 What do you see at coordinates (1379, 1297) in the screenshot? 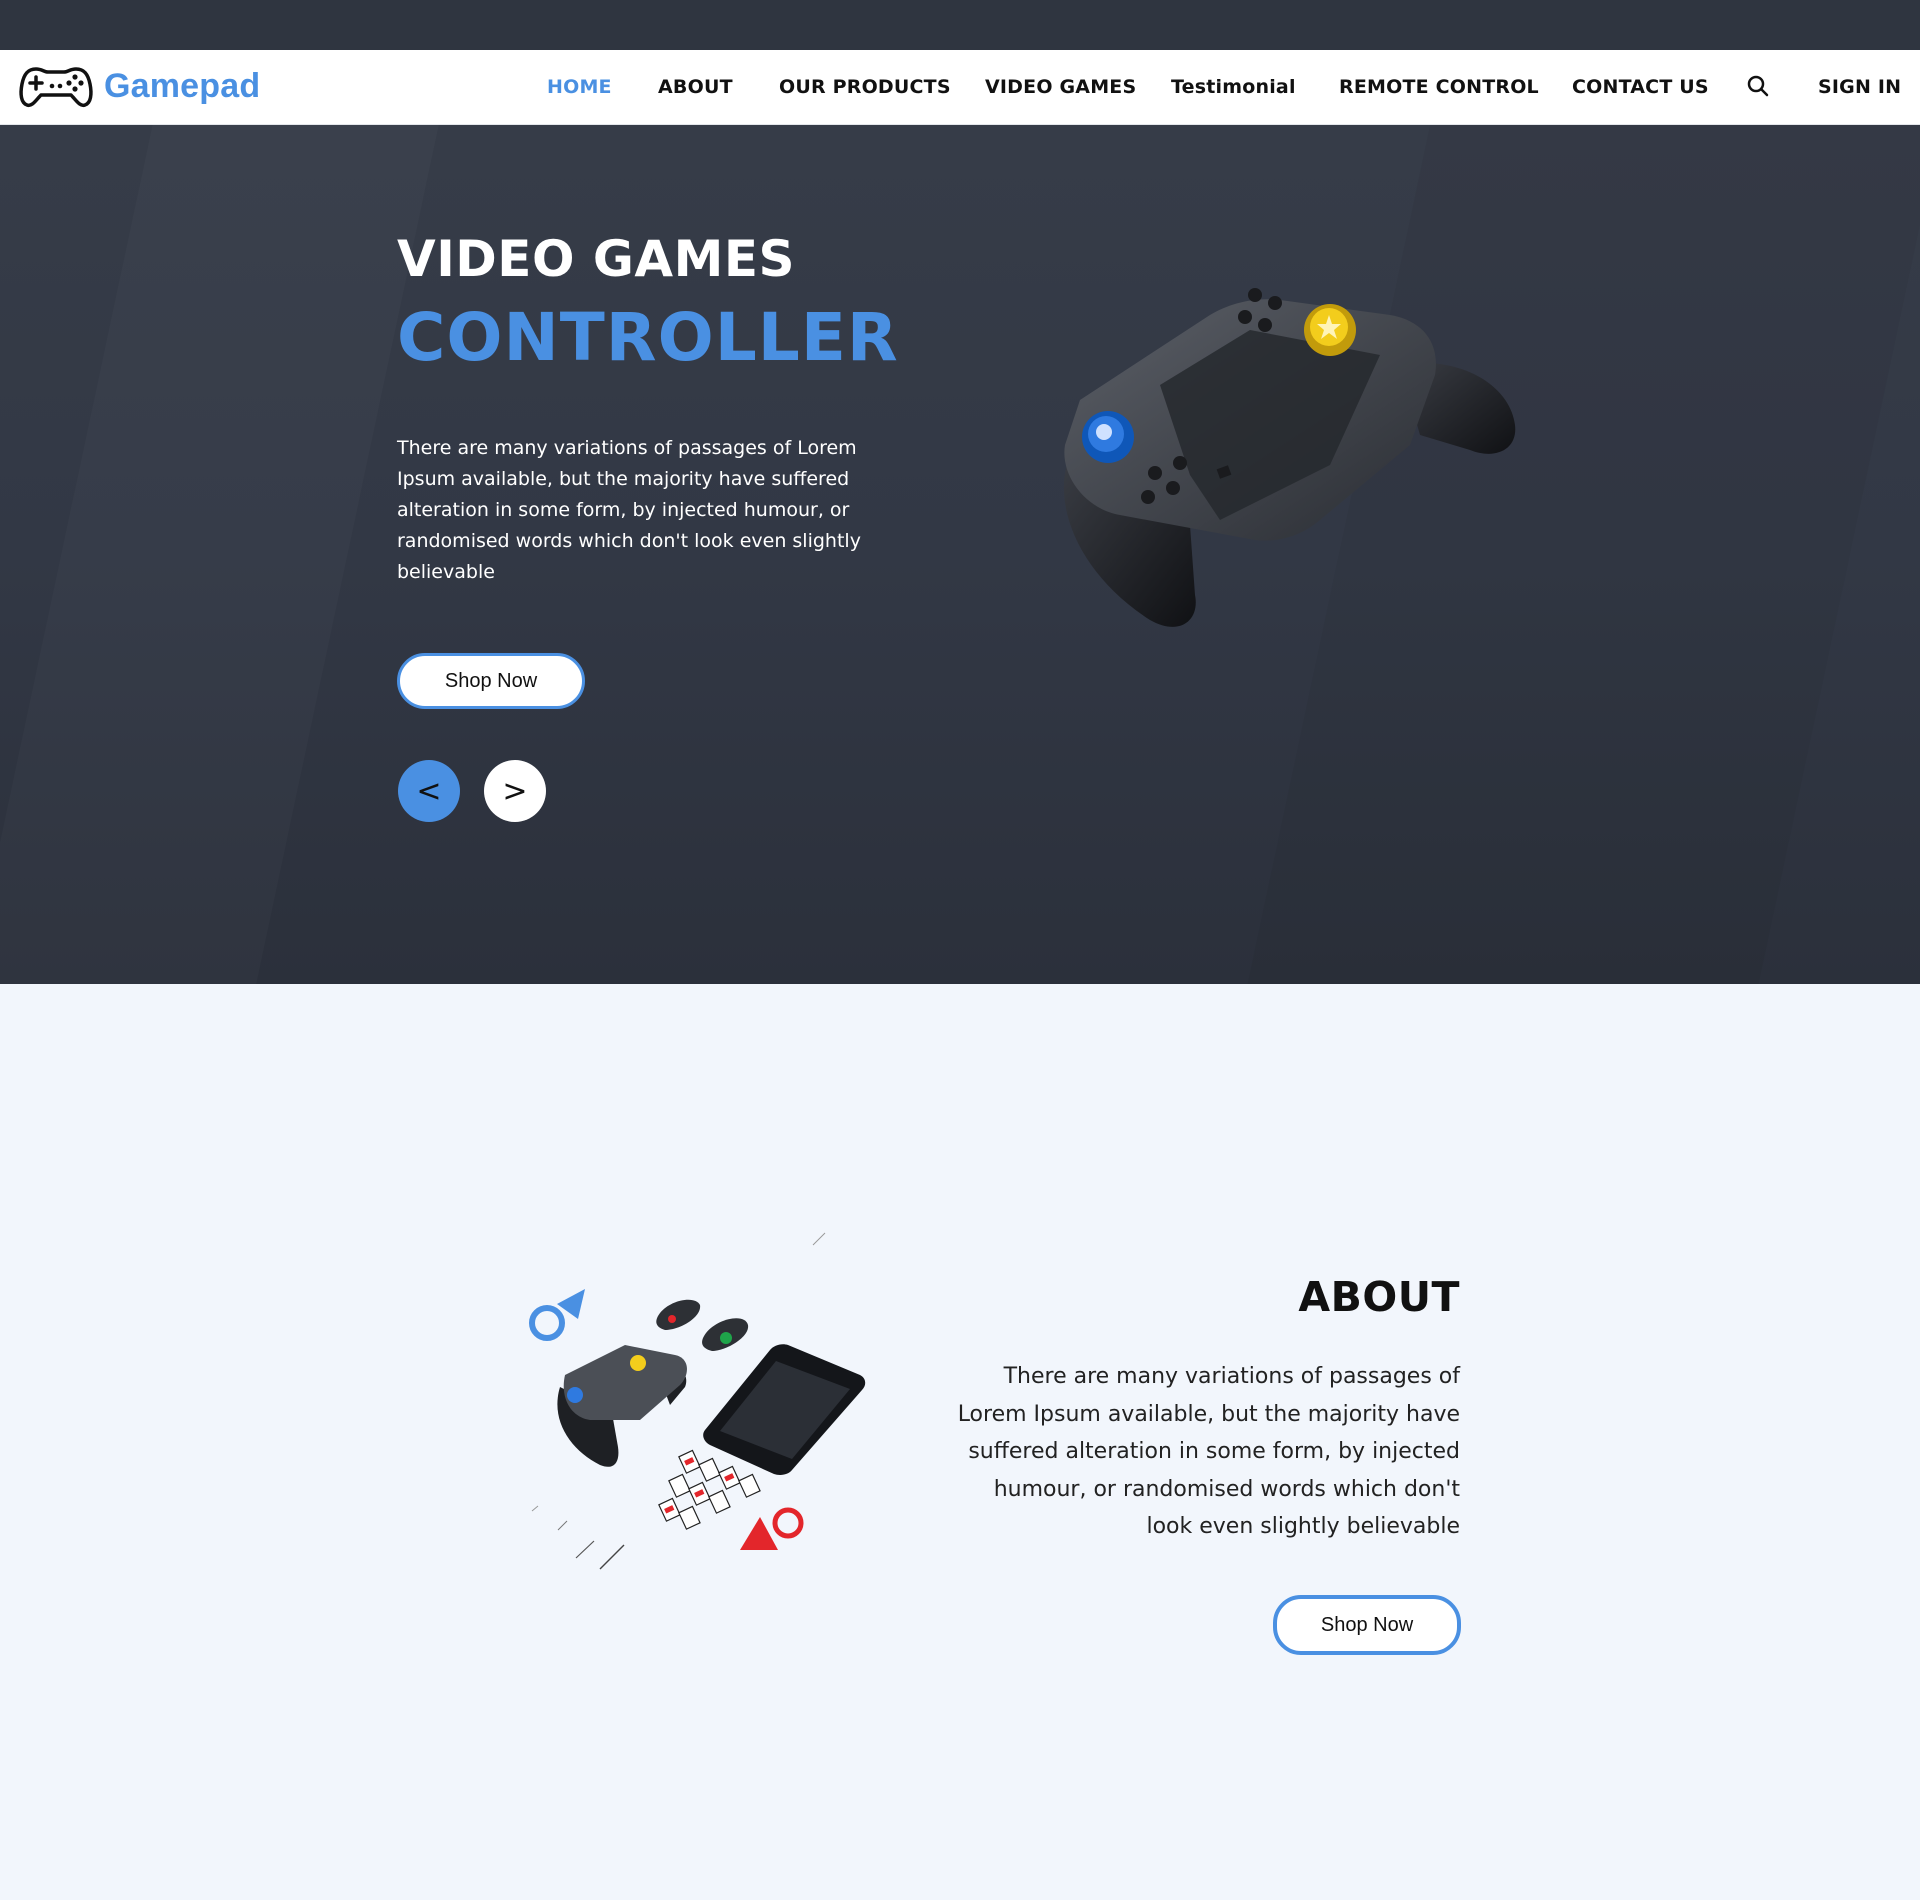
I see `about-title: ABOUT` at bounding box center [1379, 1297].